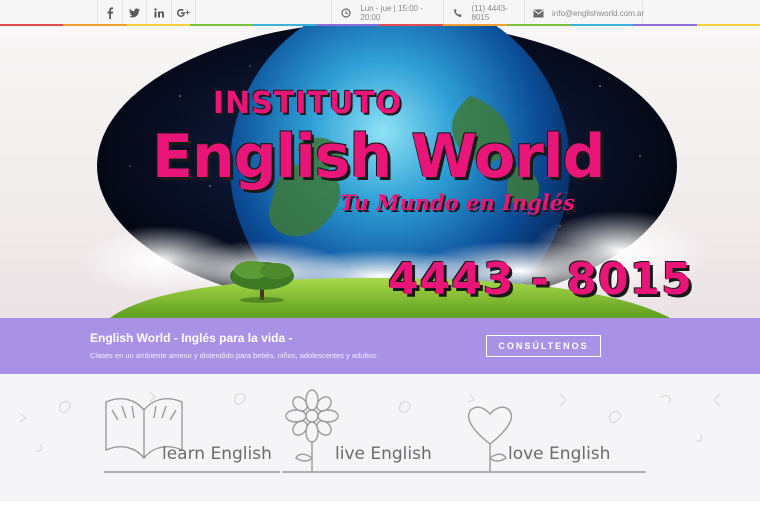  What do you see at coordinates (135, 13) in the screenshot?
I see `twitter-icon` at bounding box center [135, 13].